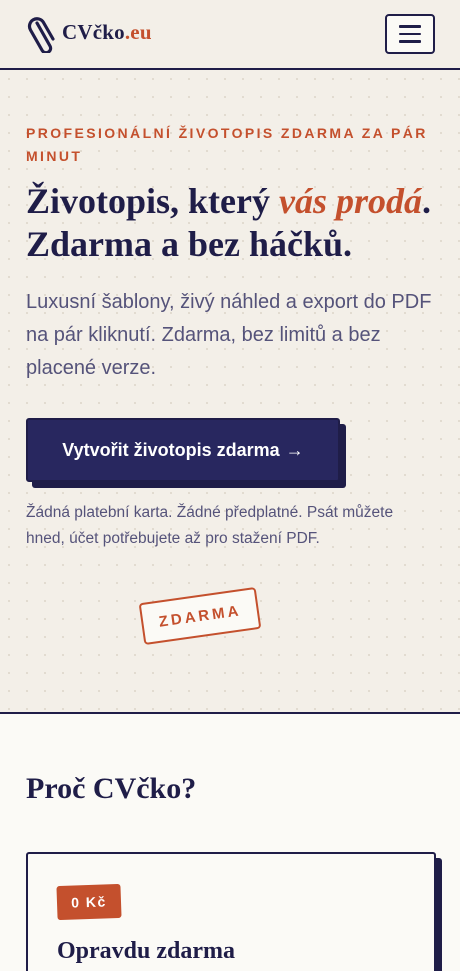 The height and width of the screenshot is (971, 460). Describe the element at coordinates (138, 32) in the screenshot. I see `logo-tld: .eu` at that location.